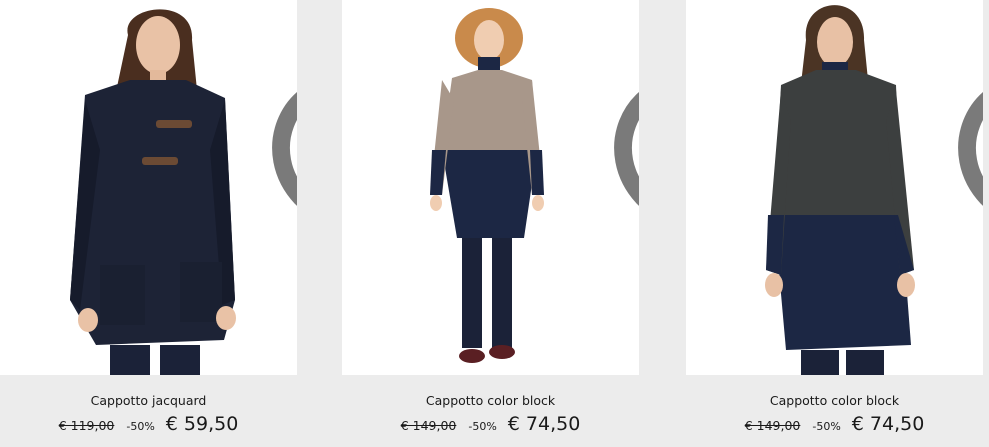 This screenshot has height=447, width=989. Describe the element at coordinates (148, 400) in the screenshot. I see `product-name: Cappotto jacquard` at that location.